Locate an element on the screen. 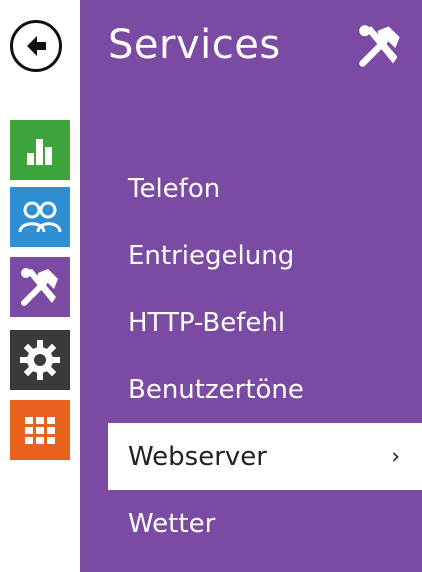 The image size is (422, 572). back-button is located at coordinates (36, 46).